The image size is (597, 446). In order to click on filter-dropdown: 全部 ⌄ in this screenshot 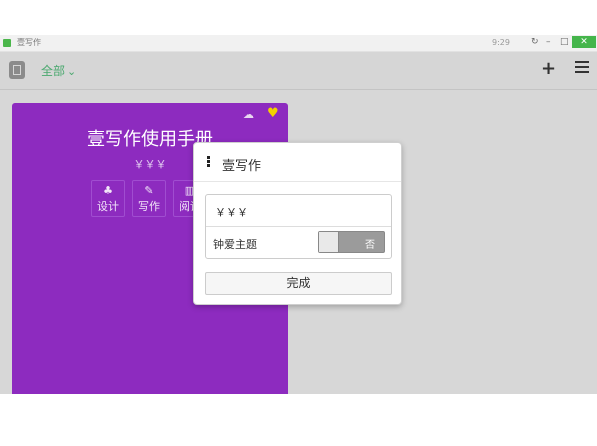, I will do `click(58, 70)`.